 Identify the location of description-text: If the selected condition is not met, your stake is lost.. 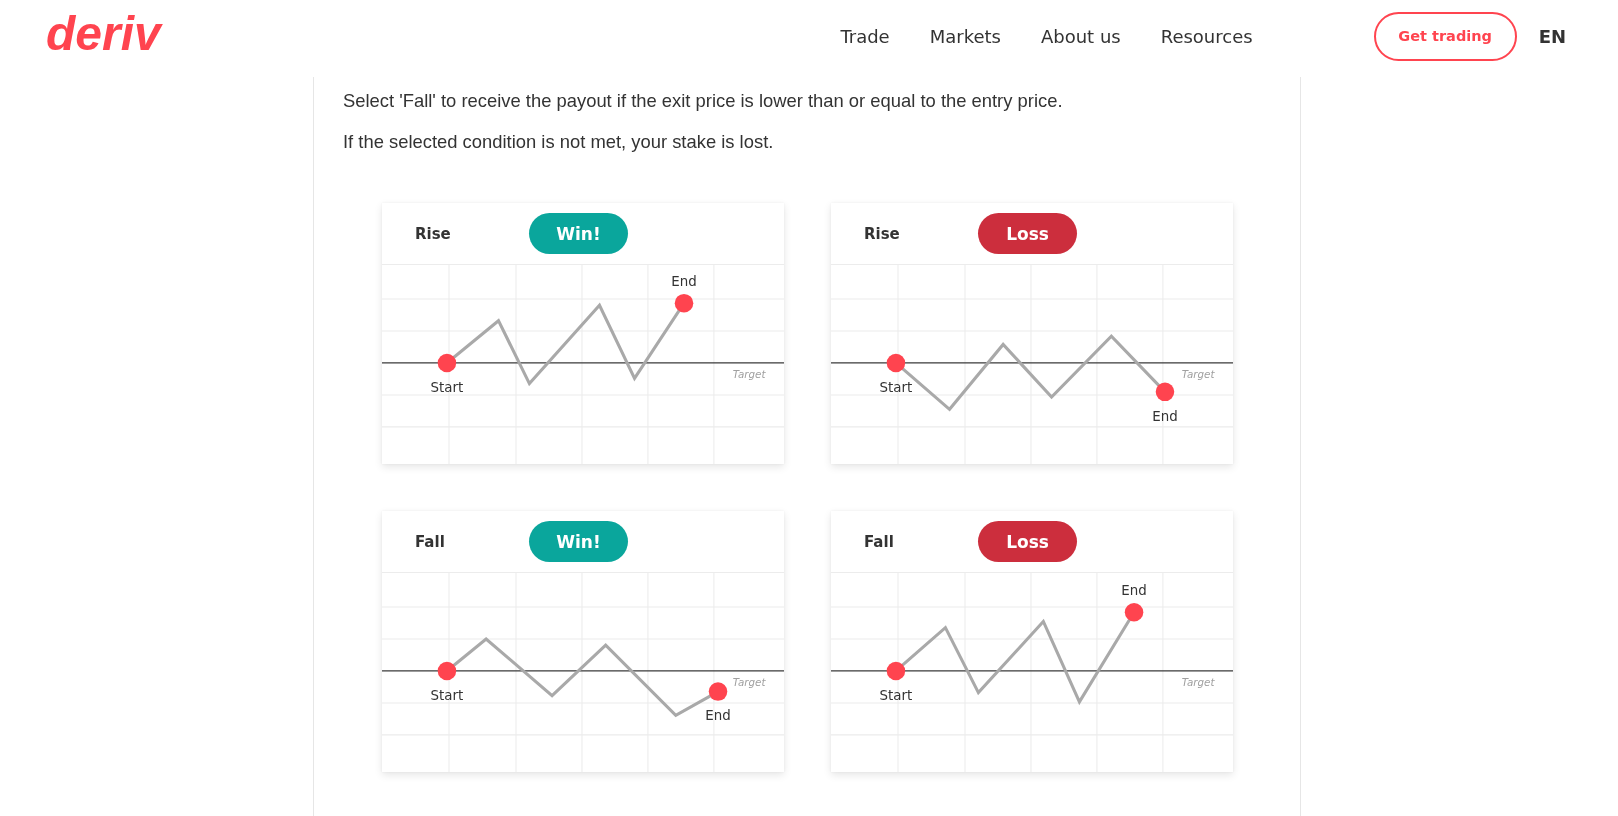
(559, 142).